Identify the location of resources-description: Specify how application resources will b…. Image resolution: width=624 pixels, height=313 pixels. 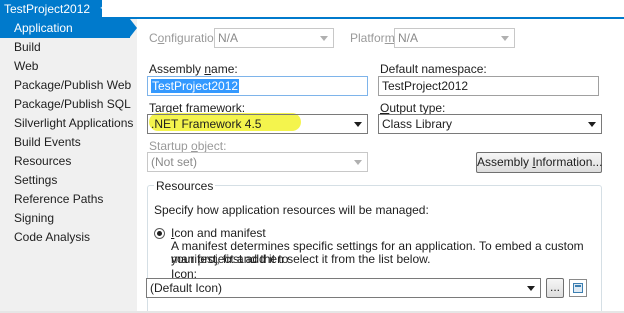
(291, 210).